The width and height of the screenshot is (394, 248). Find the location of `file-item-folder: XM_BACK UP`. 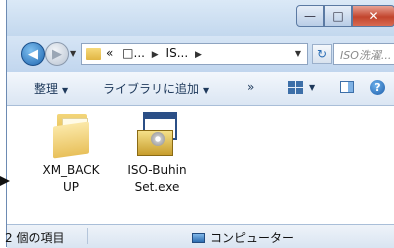

file-item-folder: XM_BACK UP is located at coordinates (71, 154).